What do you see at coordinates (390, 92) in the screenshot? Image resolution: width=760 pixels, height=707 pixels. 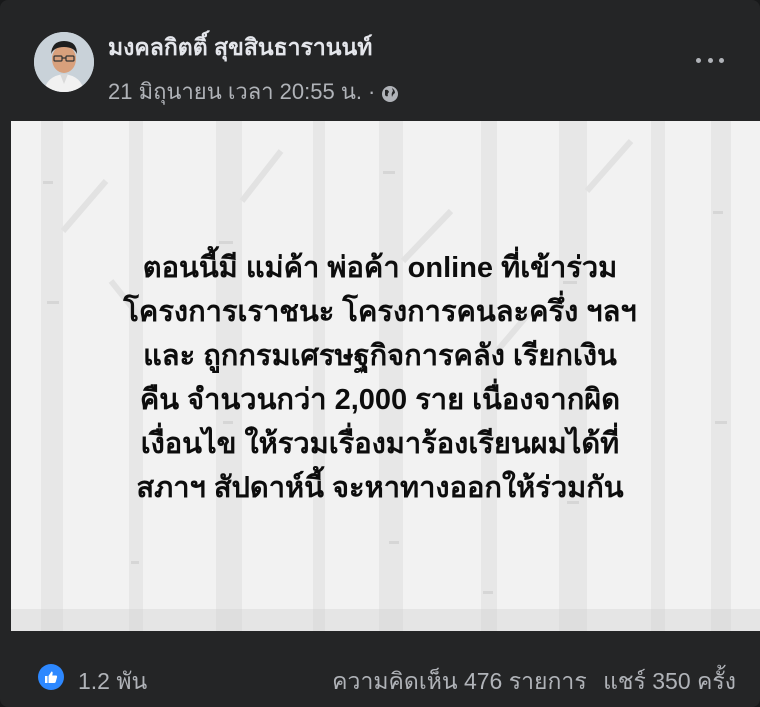 I see `globe-icon` at bounding box center [390, 92].